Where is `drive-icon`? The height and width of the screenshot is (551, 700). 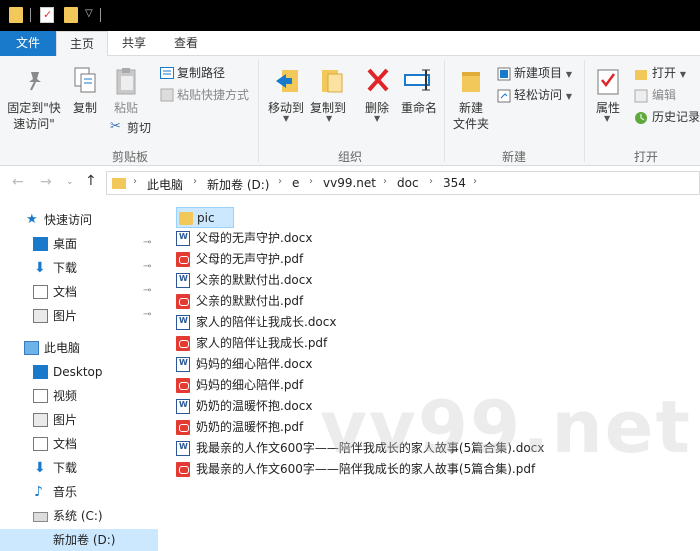
drive-icon is located at coordinates (40, 517).